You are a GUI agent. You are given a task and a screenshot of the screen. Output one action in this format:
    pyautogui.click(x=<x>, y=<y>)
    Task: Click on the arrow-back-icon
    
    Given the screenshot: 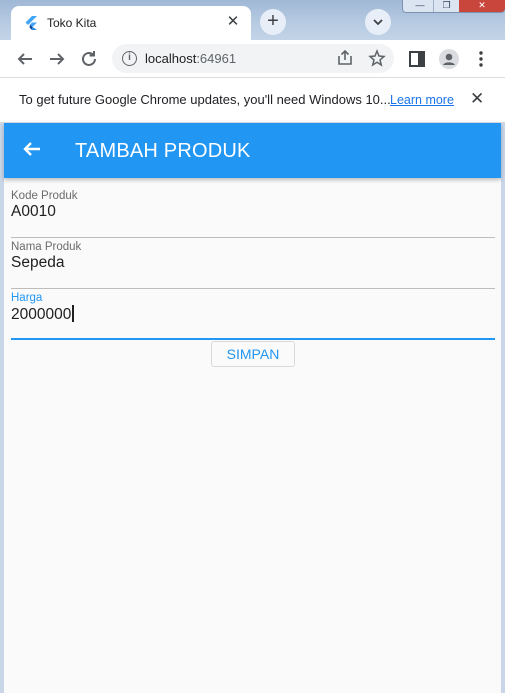 What is the action you would take?
    pyautogui.click(x=32, y=149)
    